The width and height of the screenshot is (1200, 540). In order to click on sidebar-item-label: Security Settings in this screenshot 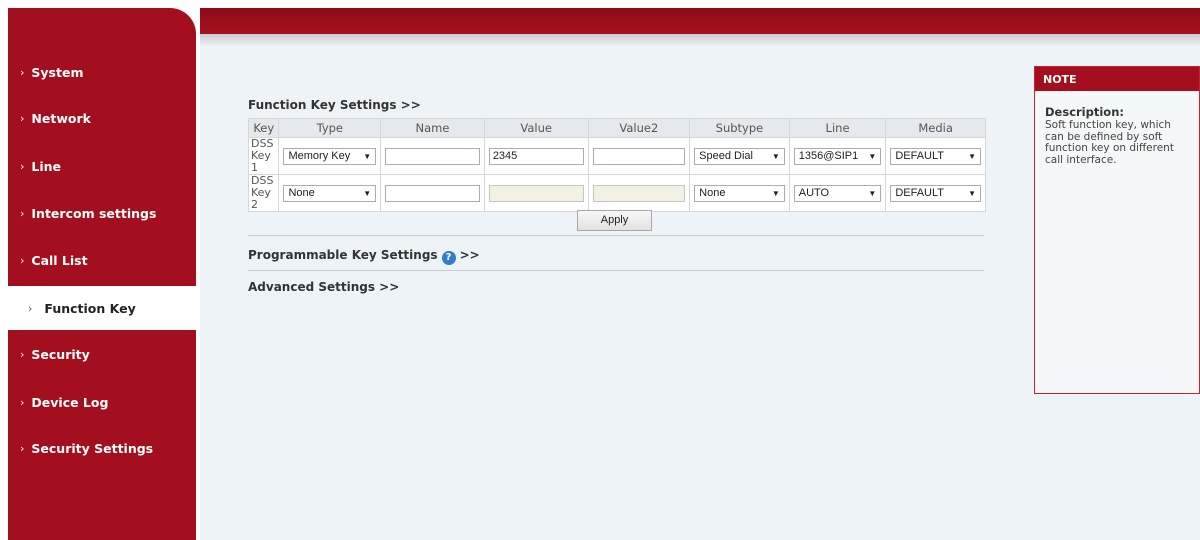, I will do `click(92, 448)`.